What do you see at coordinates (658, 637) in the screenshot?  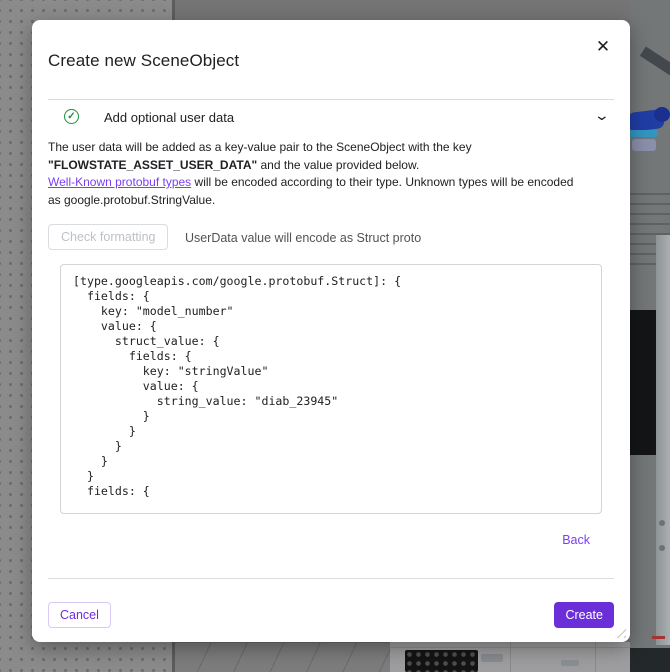 I see `scene-red-marker` at bounding box center [658, 637].